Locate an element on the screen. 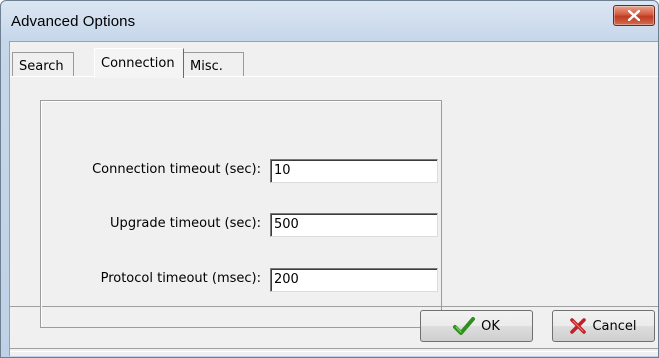  upgrade-timeout-value: 500 is located at coordinates (286, 224).